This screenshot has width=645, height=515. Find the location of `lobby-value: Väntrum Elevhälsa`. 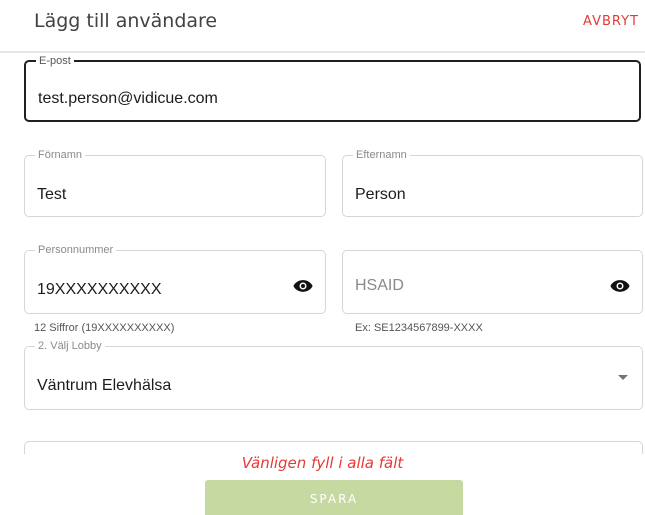

lobby-value: Väntrum Elevhälsa is located at coordinates (104, 385).